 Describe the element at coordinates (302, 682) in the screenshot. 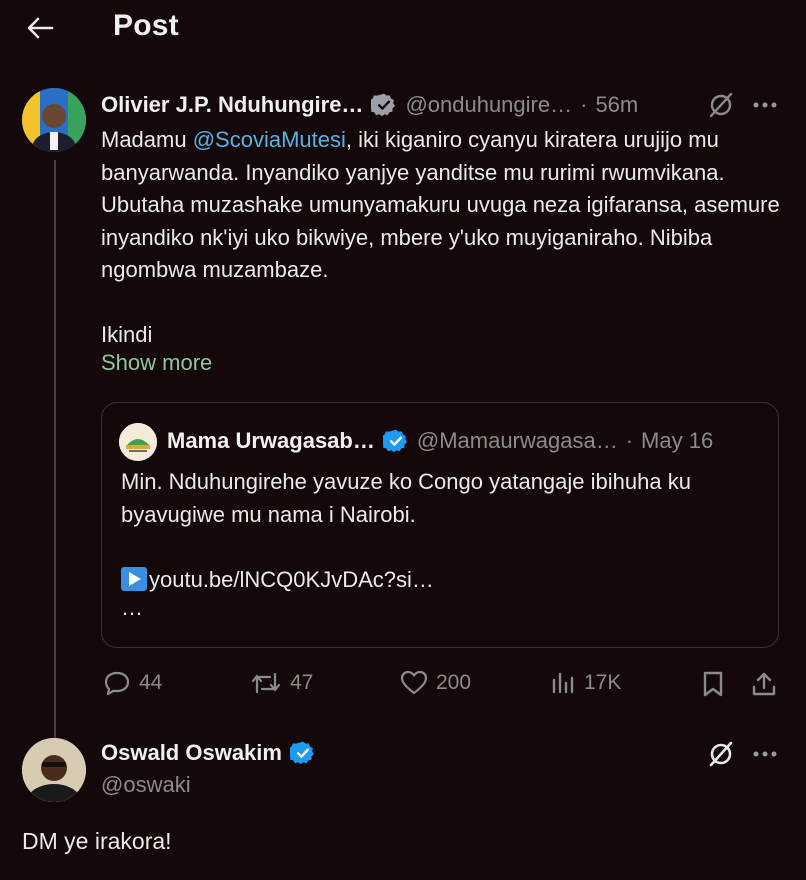

I see `repost-count: 47` at that location.